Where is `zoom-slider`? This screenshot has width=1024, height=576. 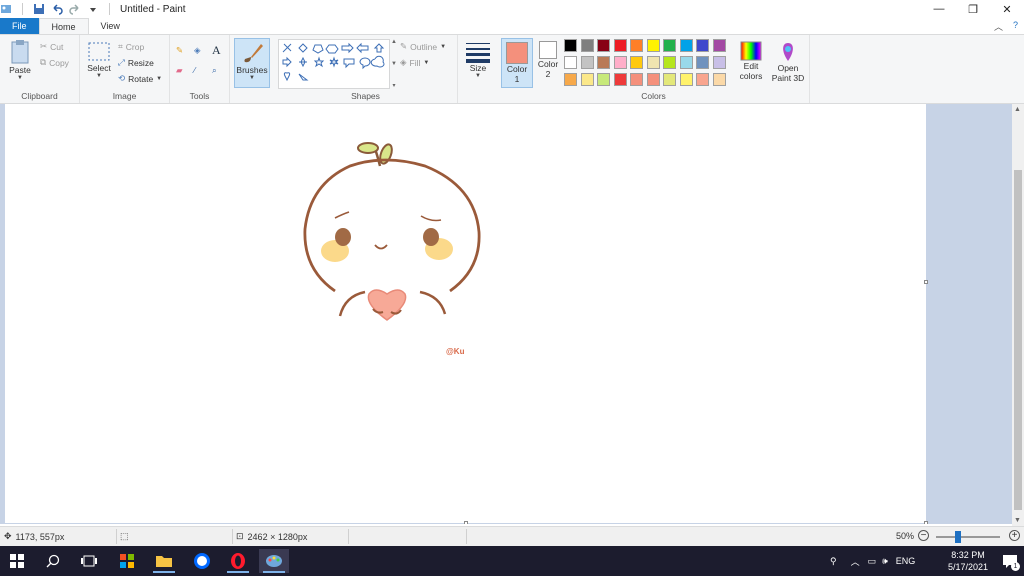 zoom-slider is located at coordinates (968, 537).